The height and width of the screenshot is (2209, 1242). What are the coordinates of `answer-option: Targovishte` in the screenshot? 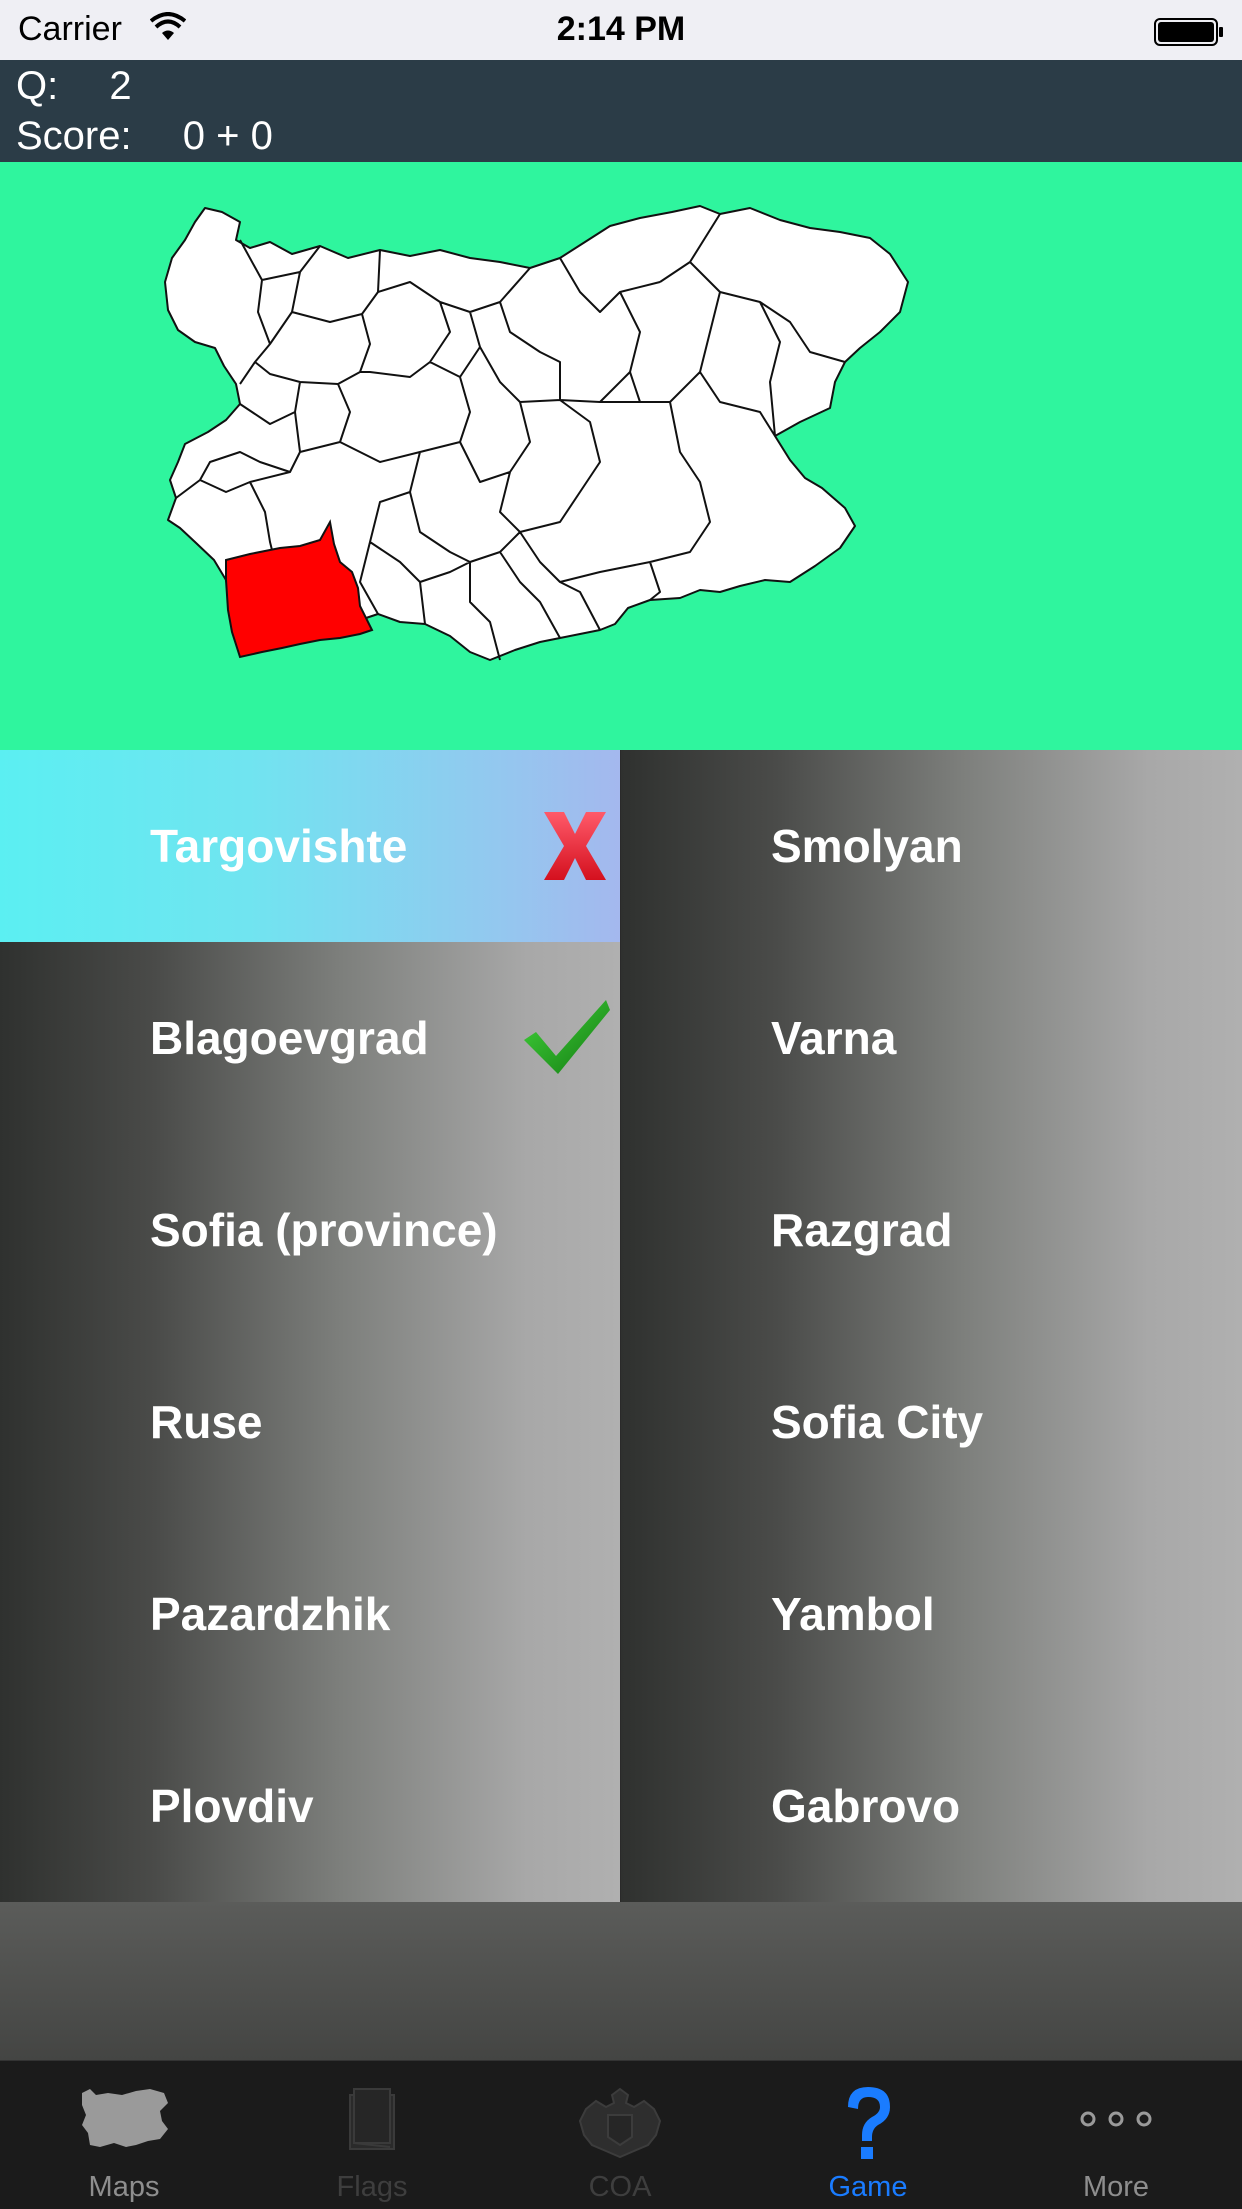 It's located at (310, 846).